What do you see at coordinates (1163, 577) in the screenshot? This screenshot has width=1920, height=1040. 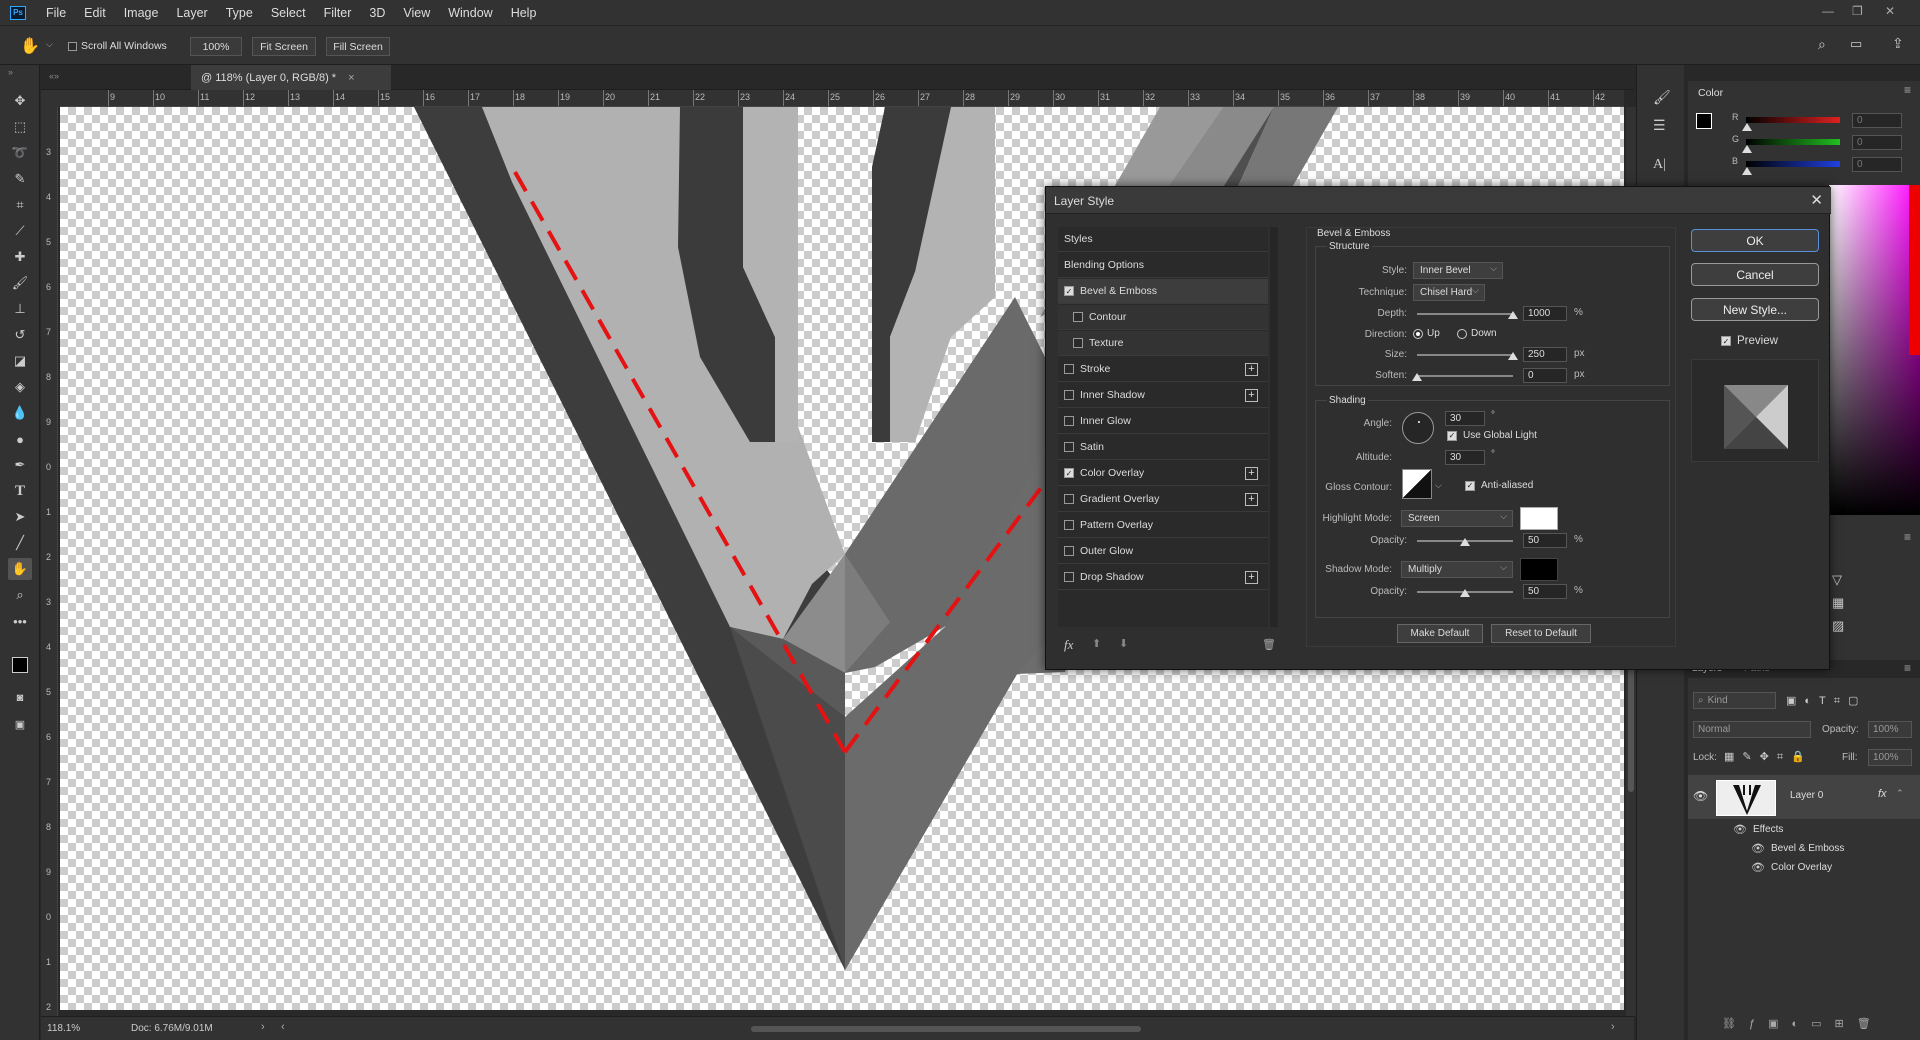 I see `style-item-drop-shadow: Drop Shadow +` at bounding box center [1163, 577].